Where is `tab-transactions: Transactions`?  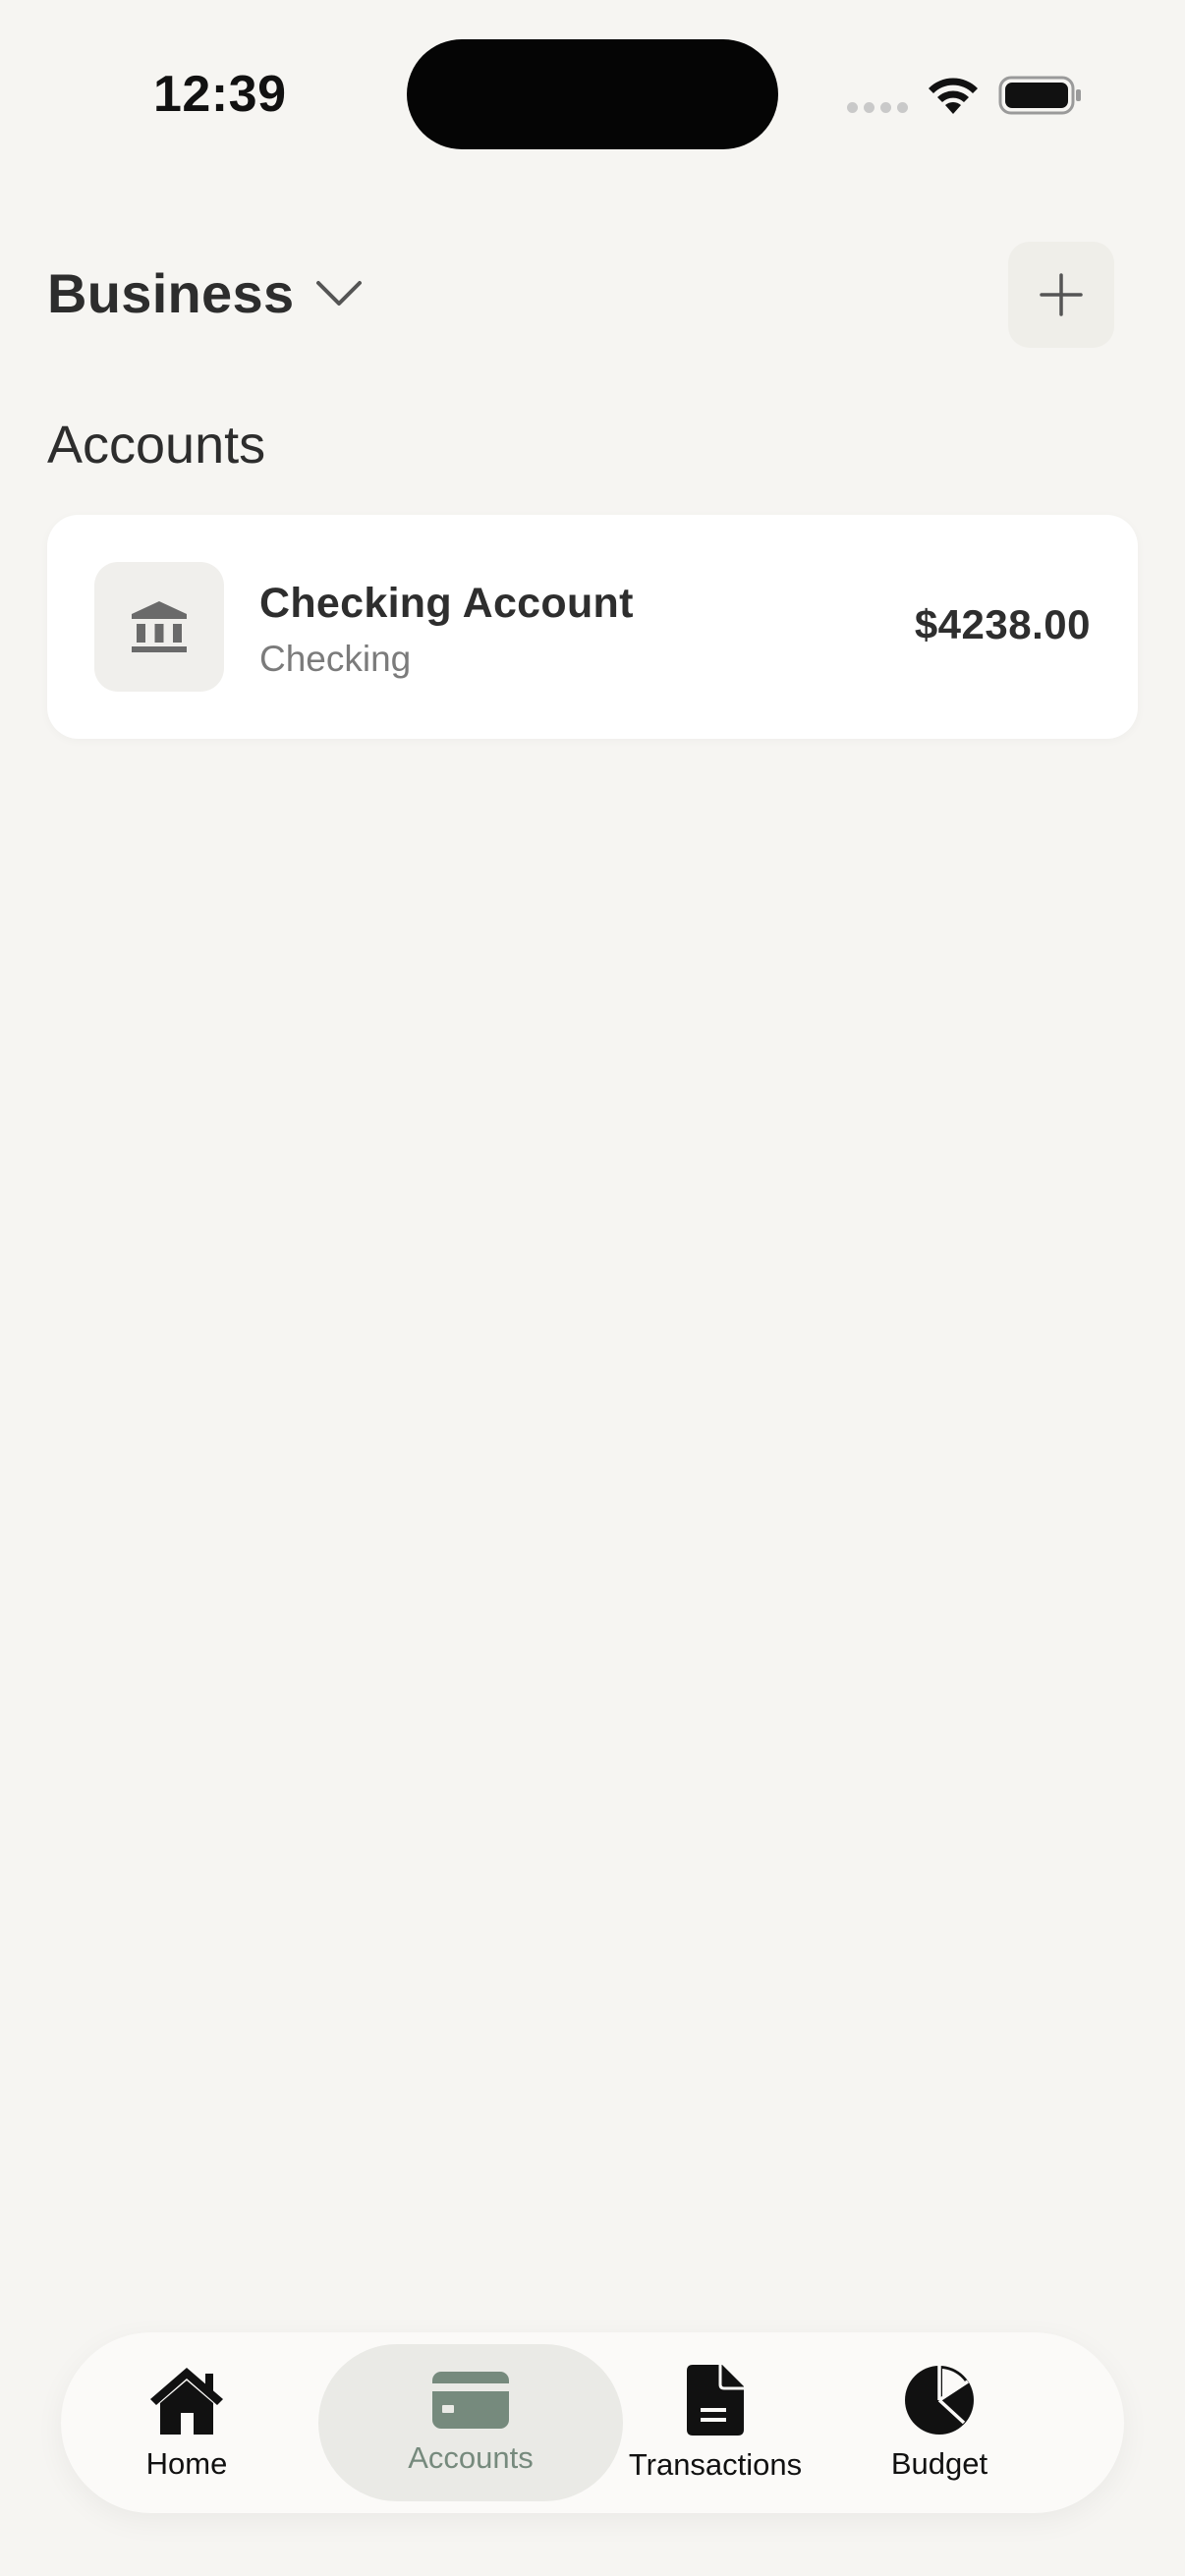
tab-transactions: Transactions is located at coordinates (716, 2422).